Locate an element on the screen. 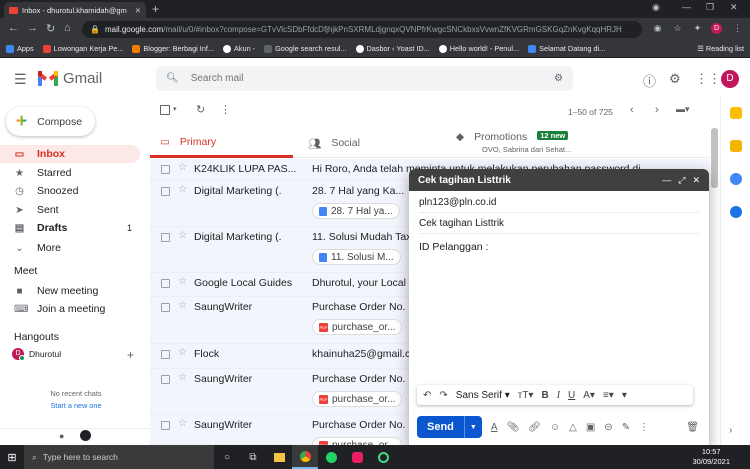  eye-icon: ◉ is located at coordinates (657, 28).